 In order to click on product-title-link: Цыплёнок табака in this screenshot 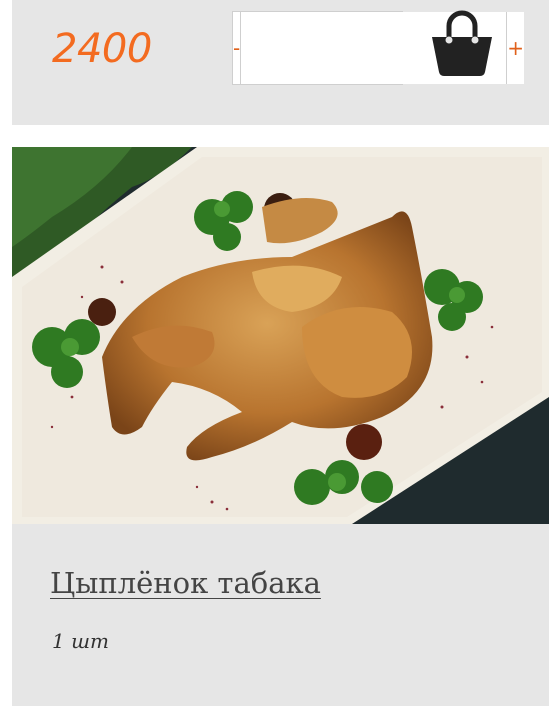, I will do `click(185, 583)`.